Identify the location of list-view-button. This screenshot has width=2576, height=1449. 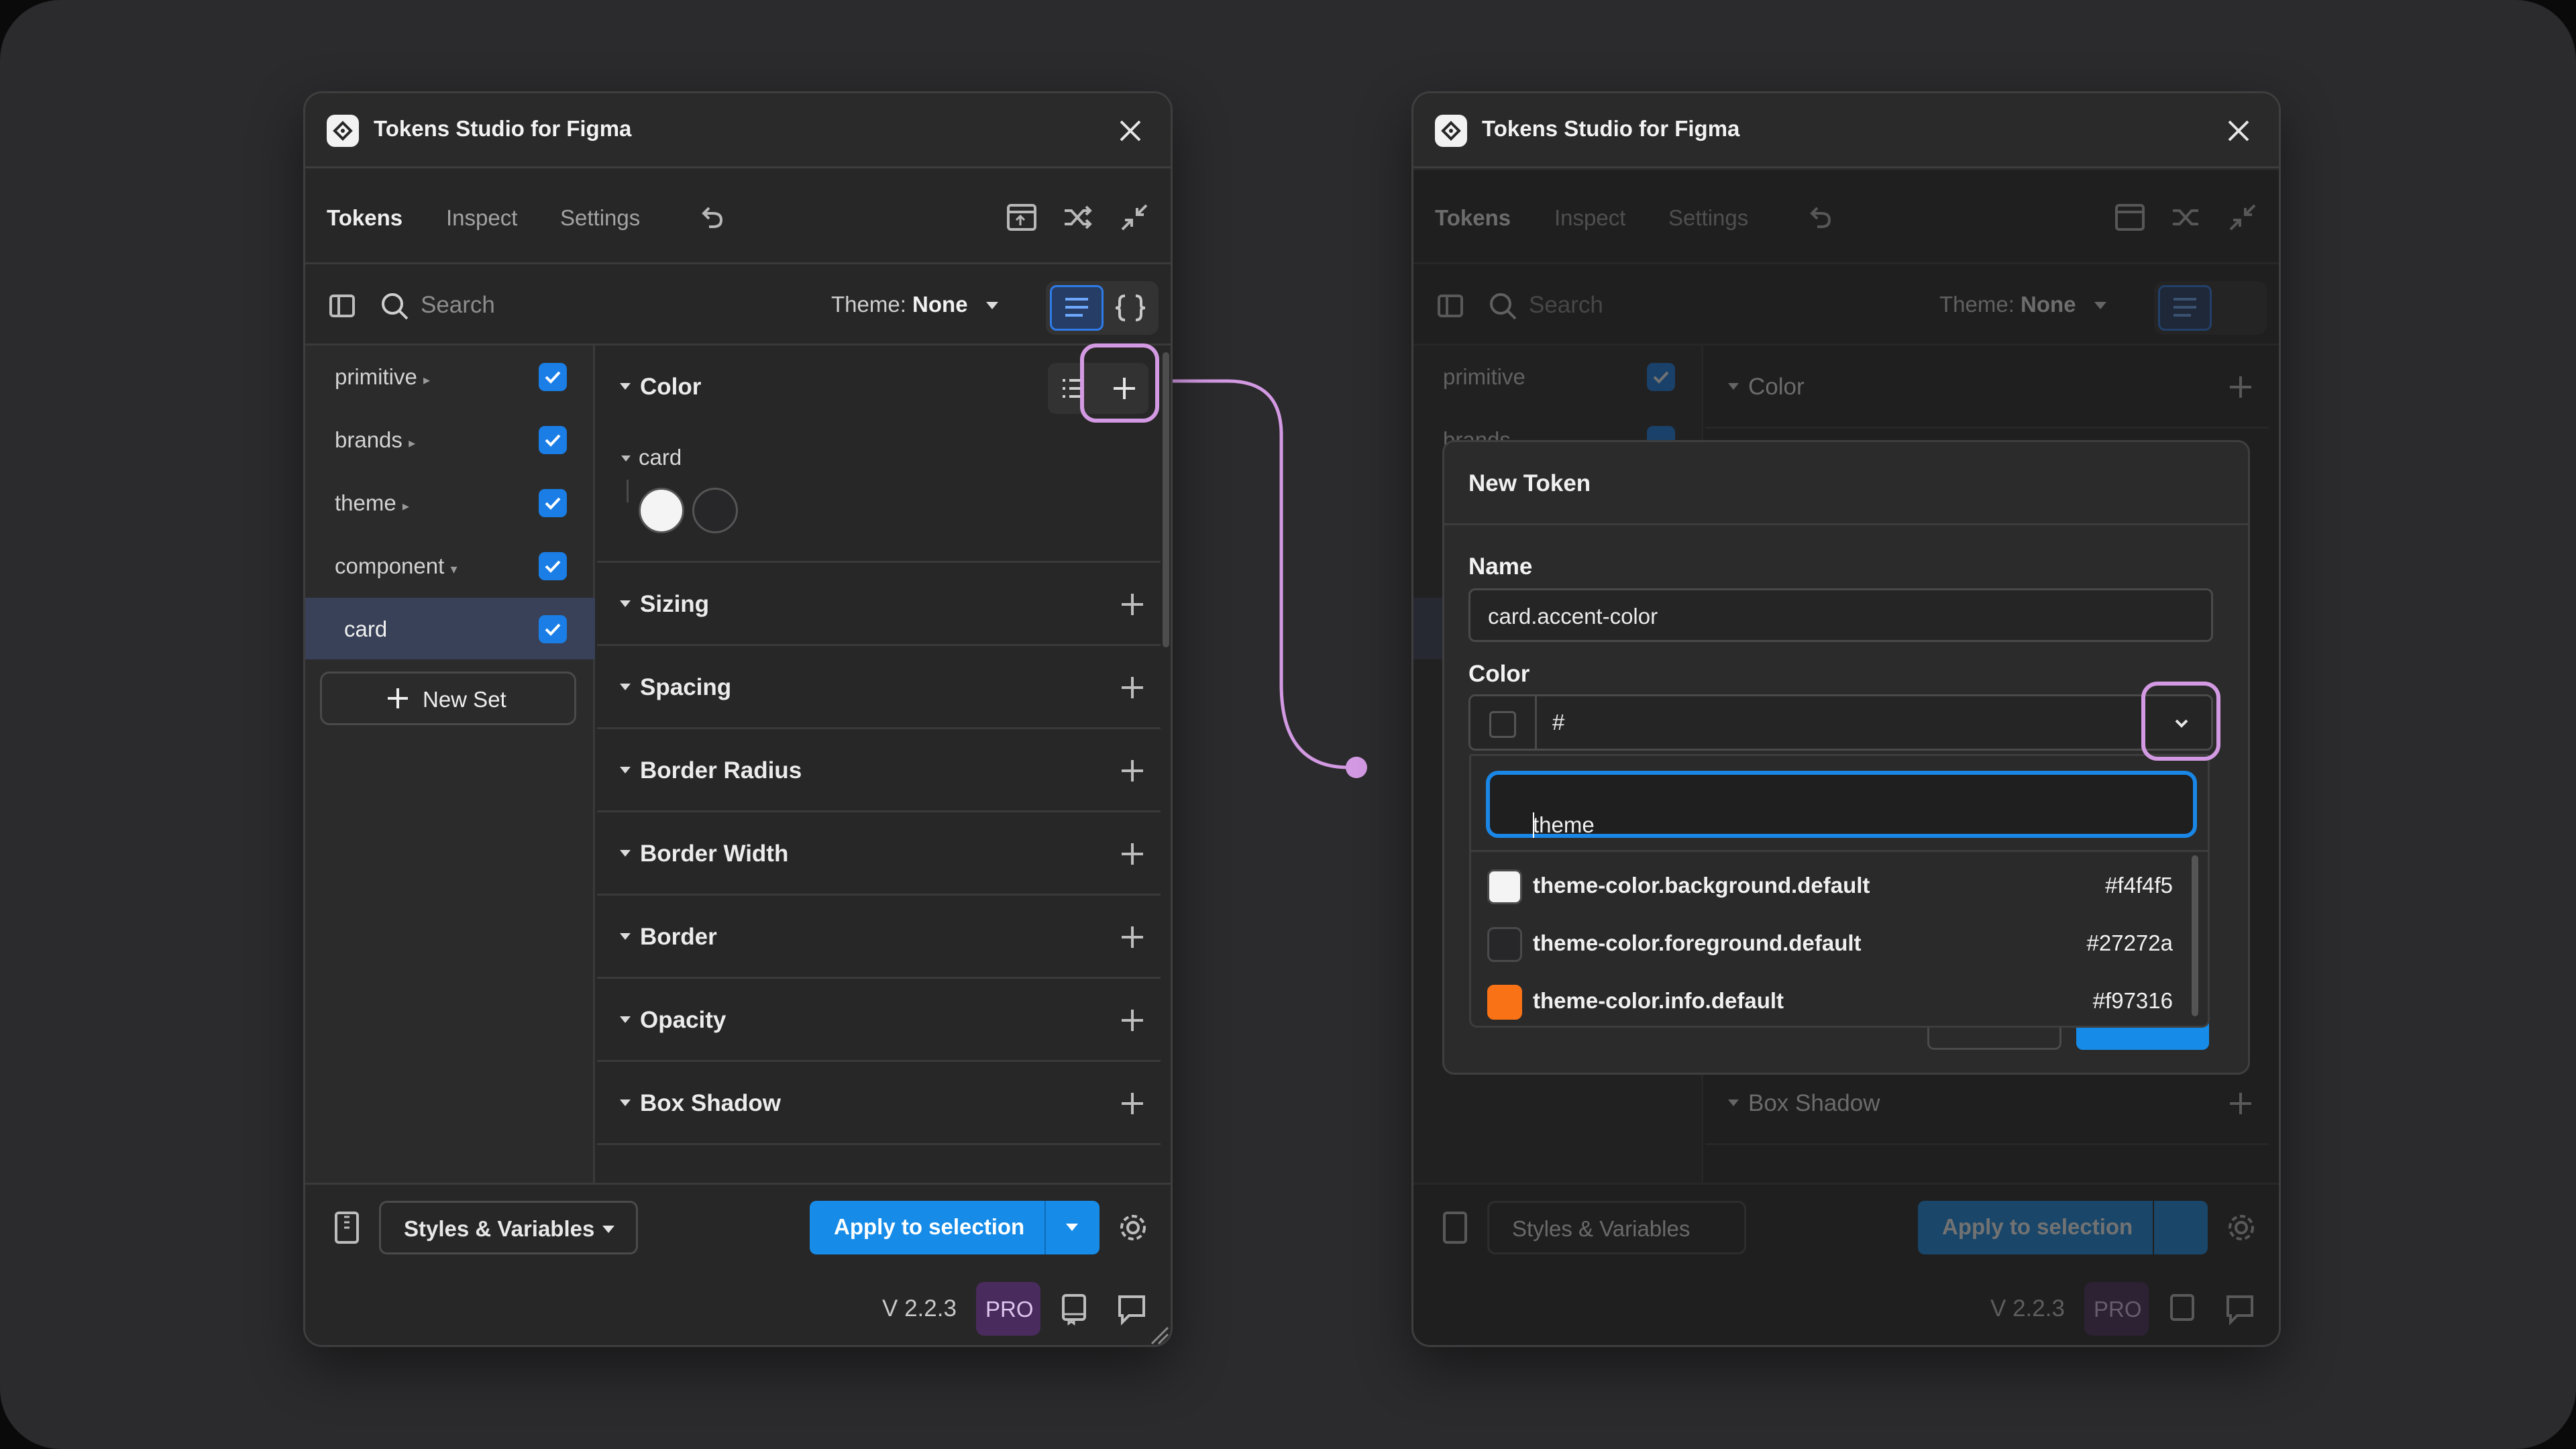
(1077, 308).